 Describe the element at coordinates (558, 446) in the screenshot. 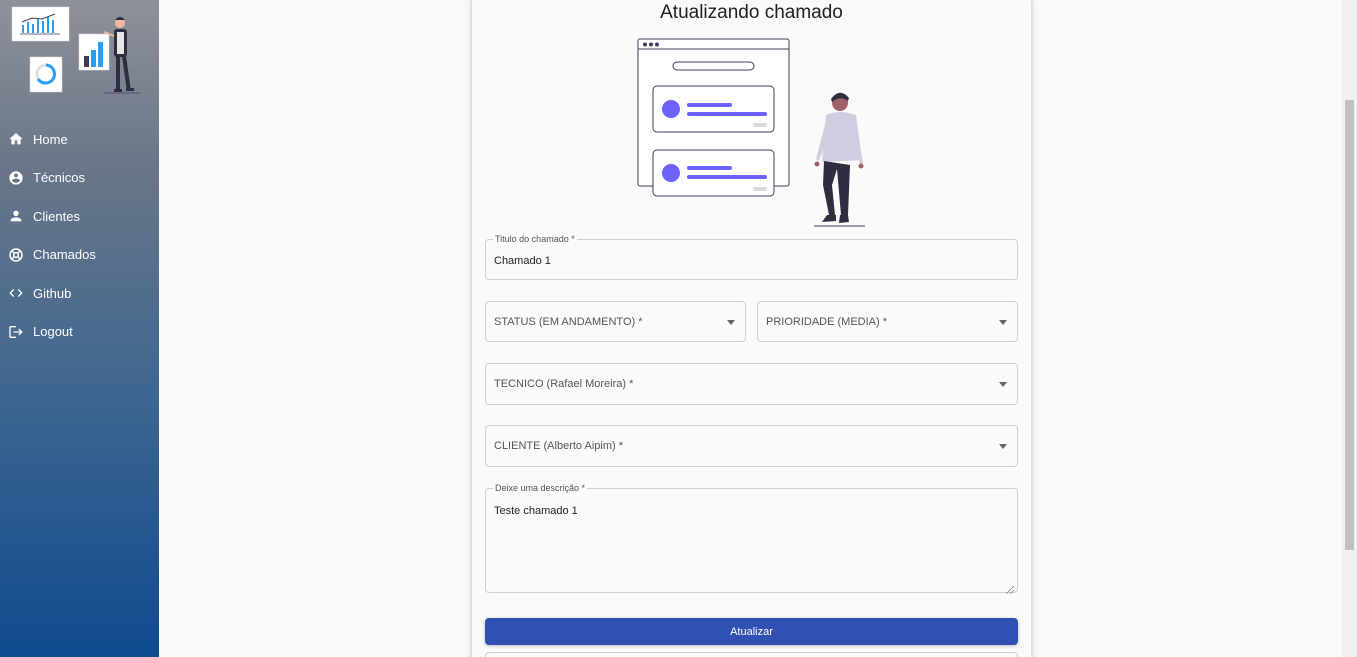

I see `client-select-label: CLIENTE (Alberto Aipim) *` at that location.